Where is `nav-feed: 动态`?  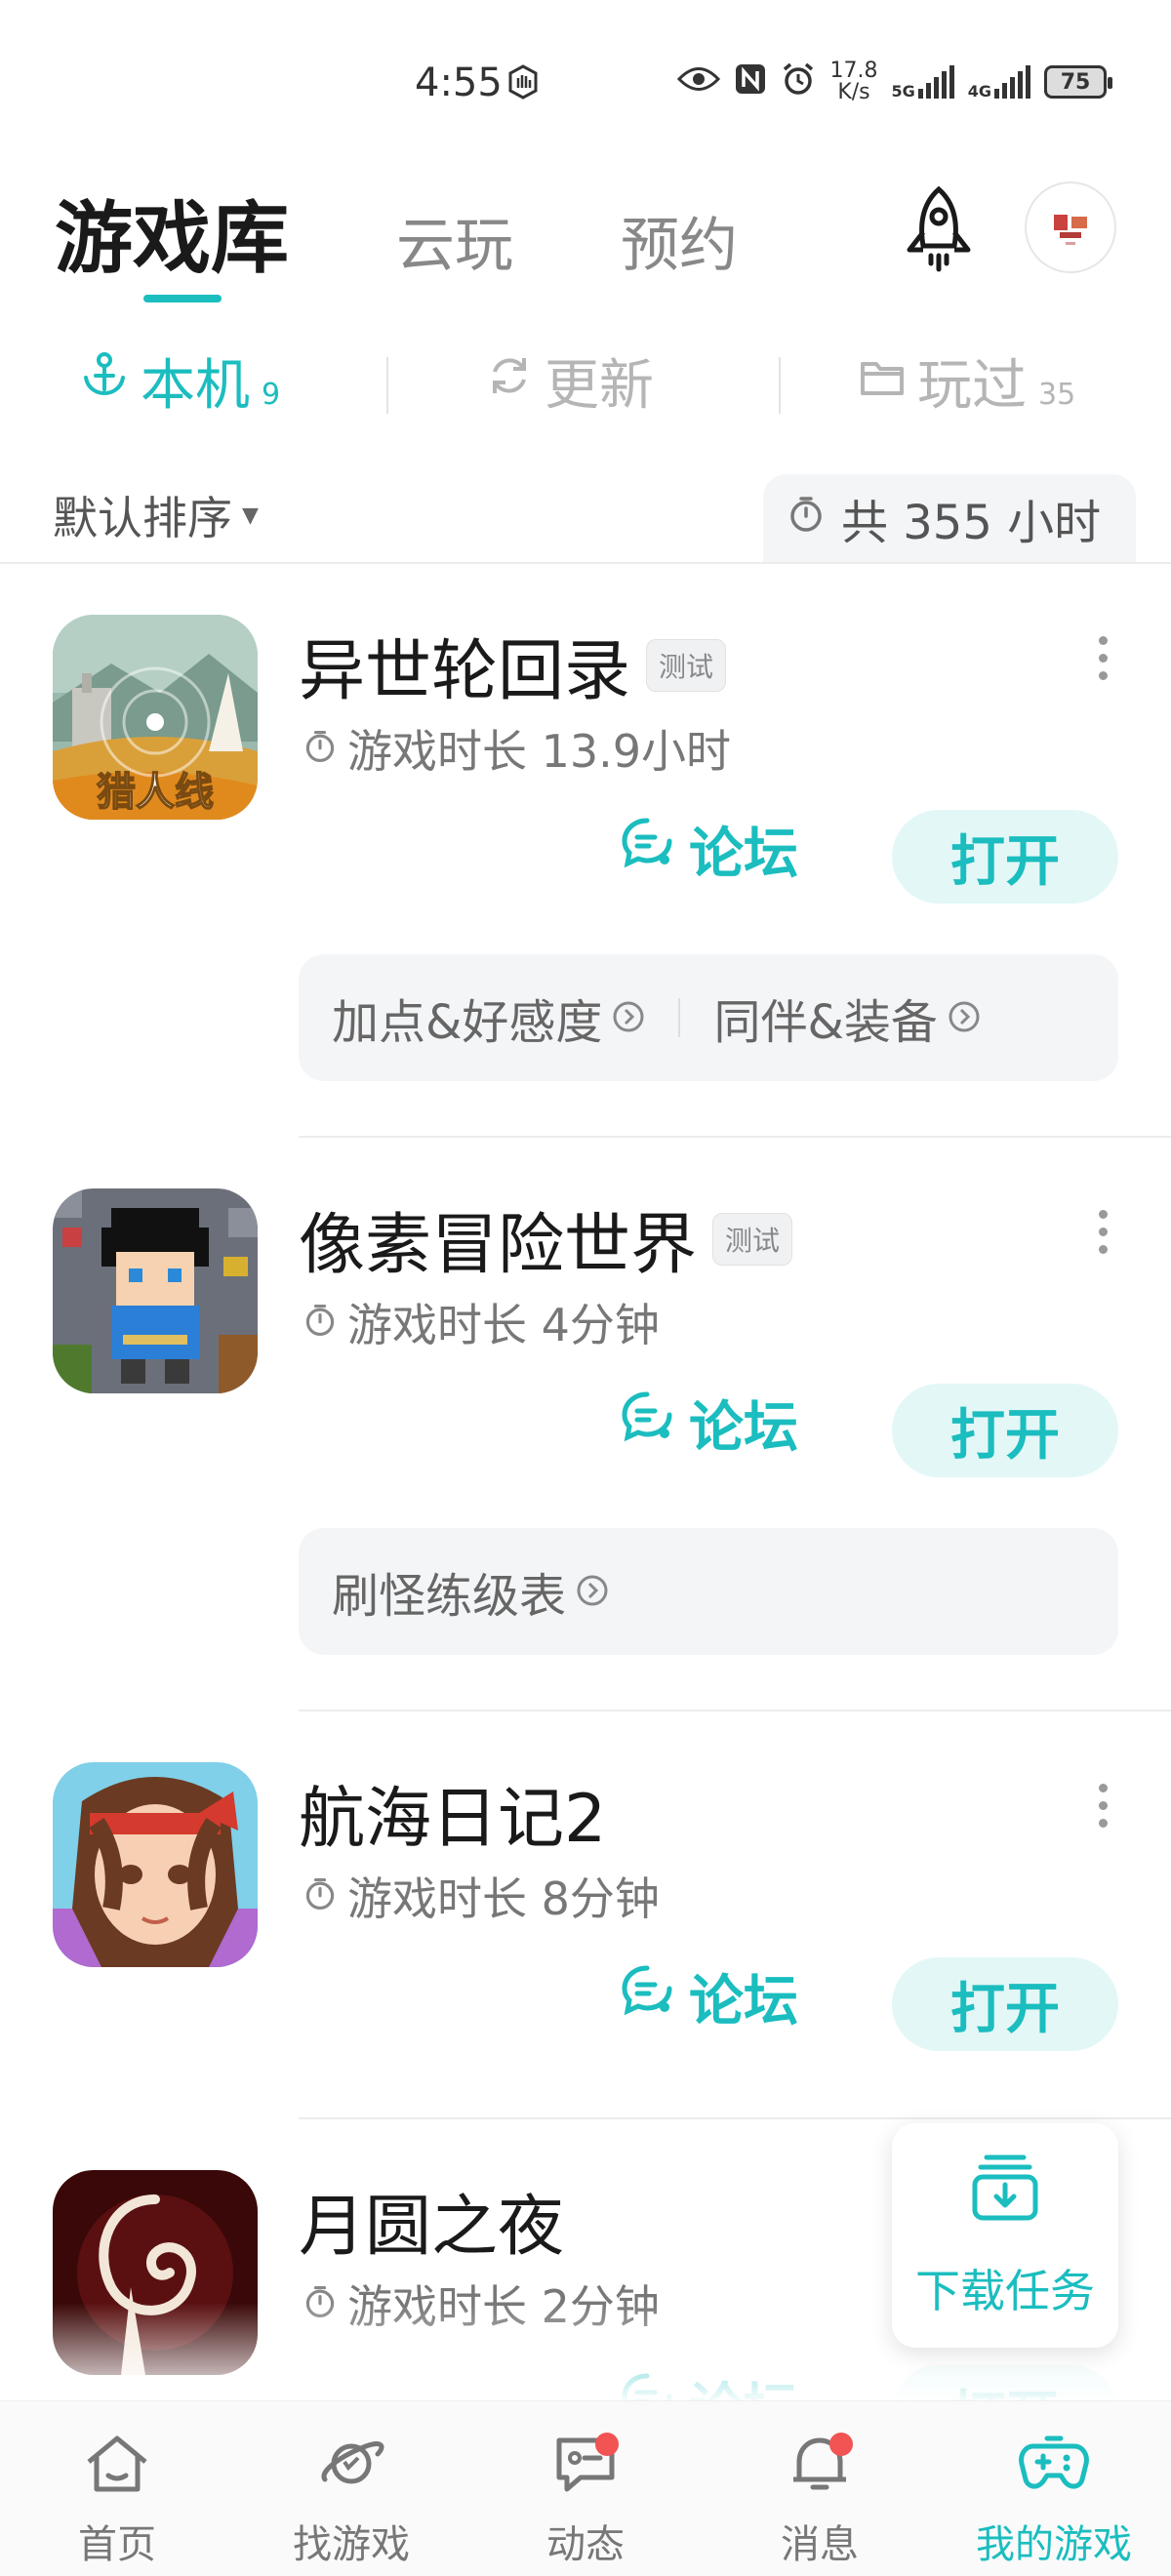
nav-feed: 动态 is located at coordinates (585, 2488).